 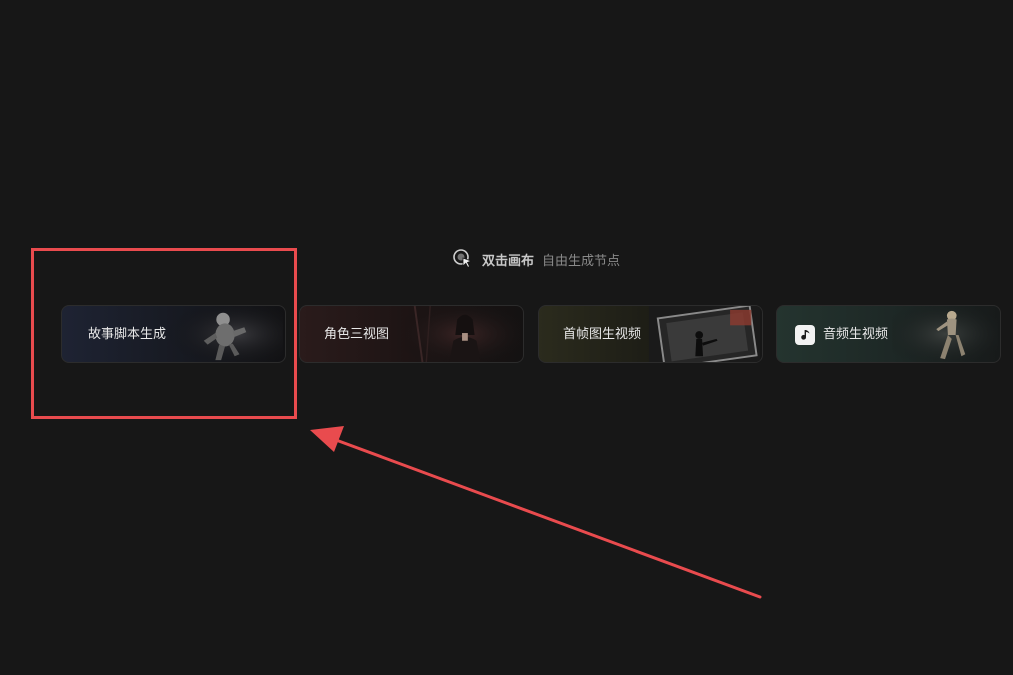 What do you see at coordinates (127, 334) in the screenshot?
I see `node-card-label: 故事脚本生成` at bounding box center [127, 334].